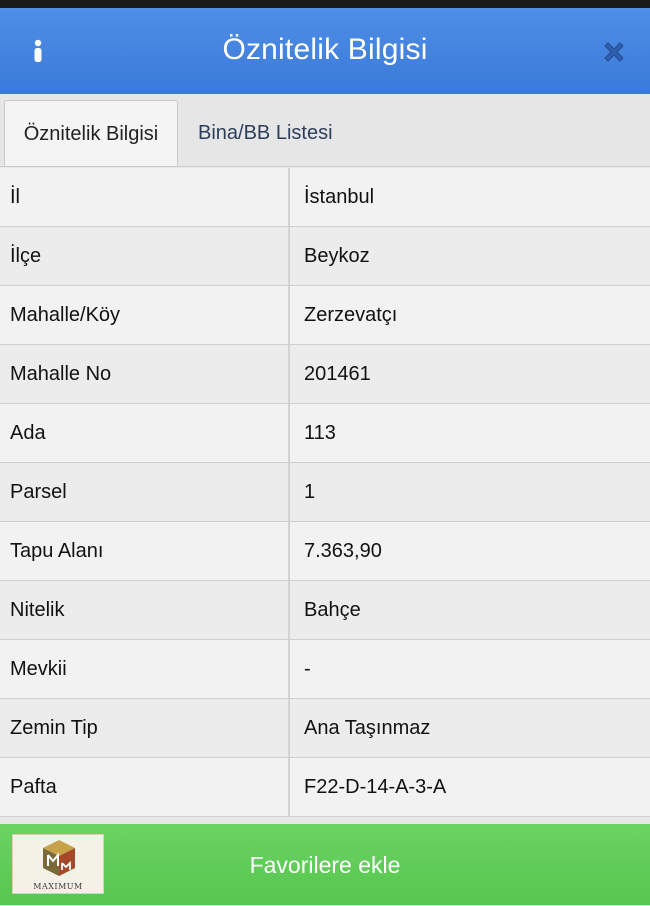 This screenshot has height=906, width=650. Describe the element at coordinates (91, 133) in the screenshot. I see `tab-oznitelik-bilgisi: Öznitelik Bilgisi` at that location.